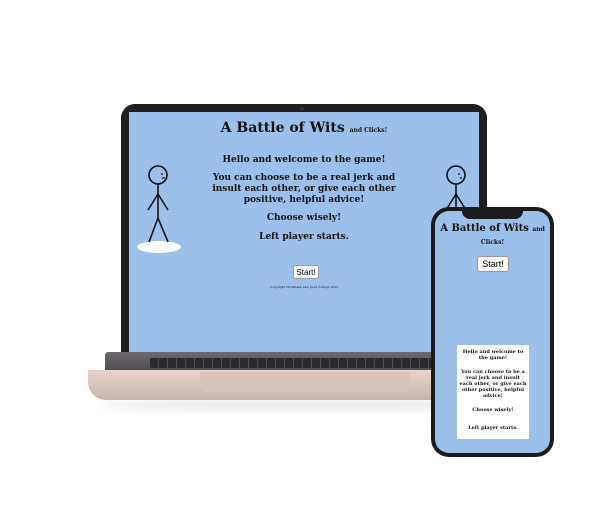  I want to click on title-suffix: and Clicks!, so click(368, 130).